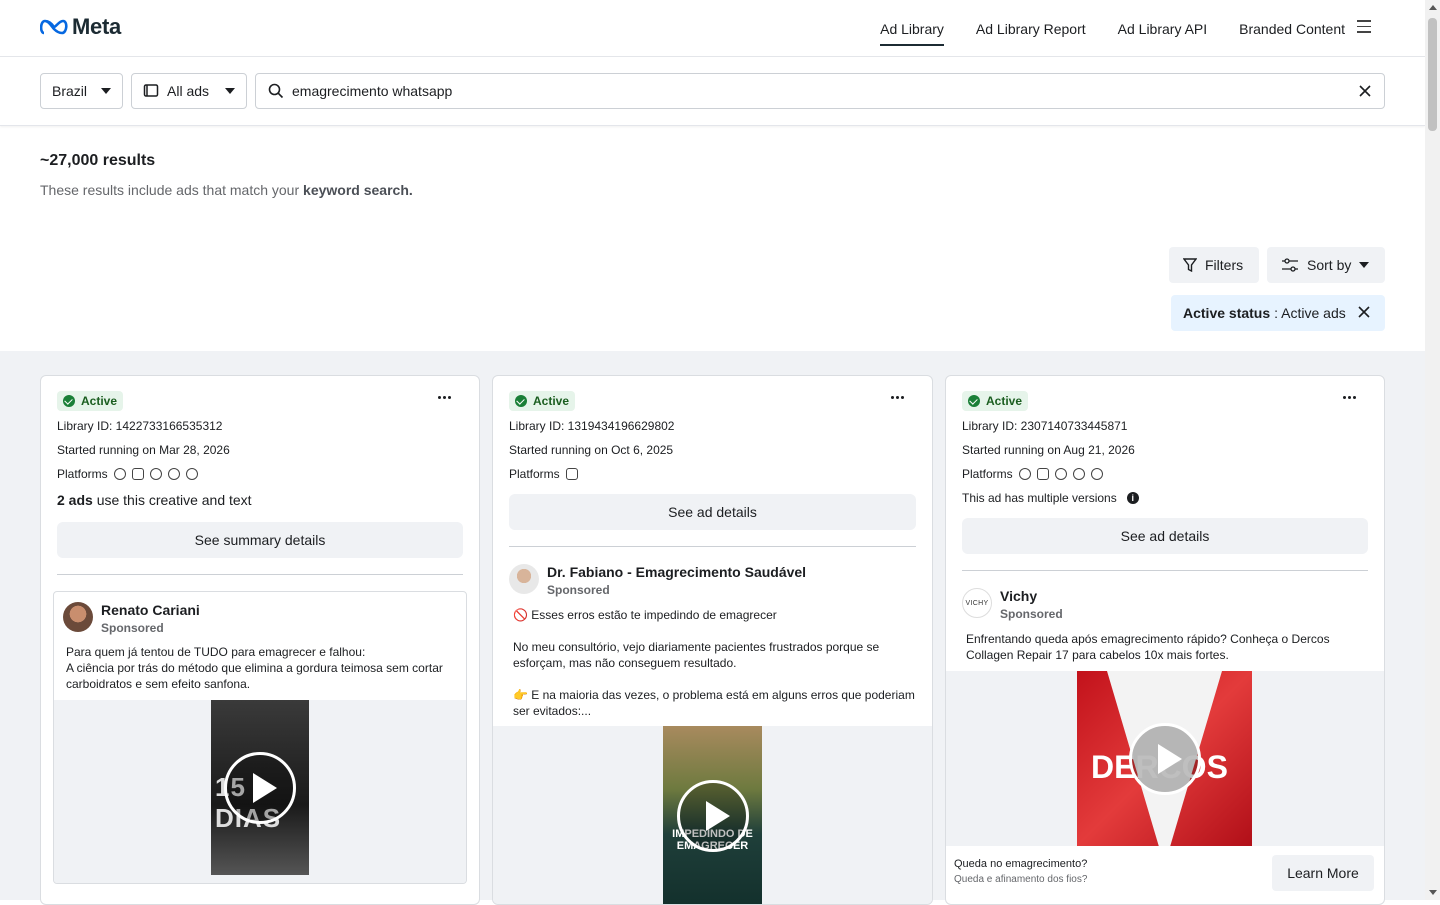 The height and width of the screenshot is (905, 1440). I want to click on multiple-versions-text: This ad has multiple versions, so click(1039, 498).